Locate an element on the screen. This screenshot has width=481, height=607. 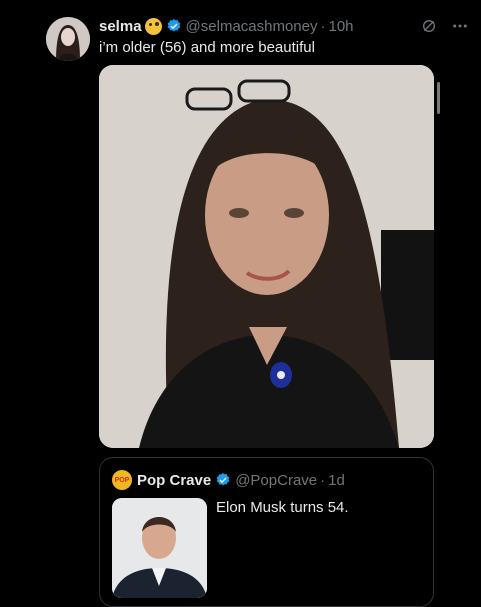
quoted-author-handle: @PopCrave is located at coordinates (276, 480).